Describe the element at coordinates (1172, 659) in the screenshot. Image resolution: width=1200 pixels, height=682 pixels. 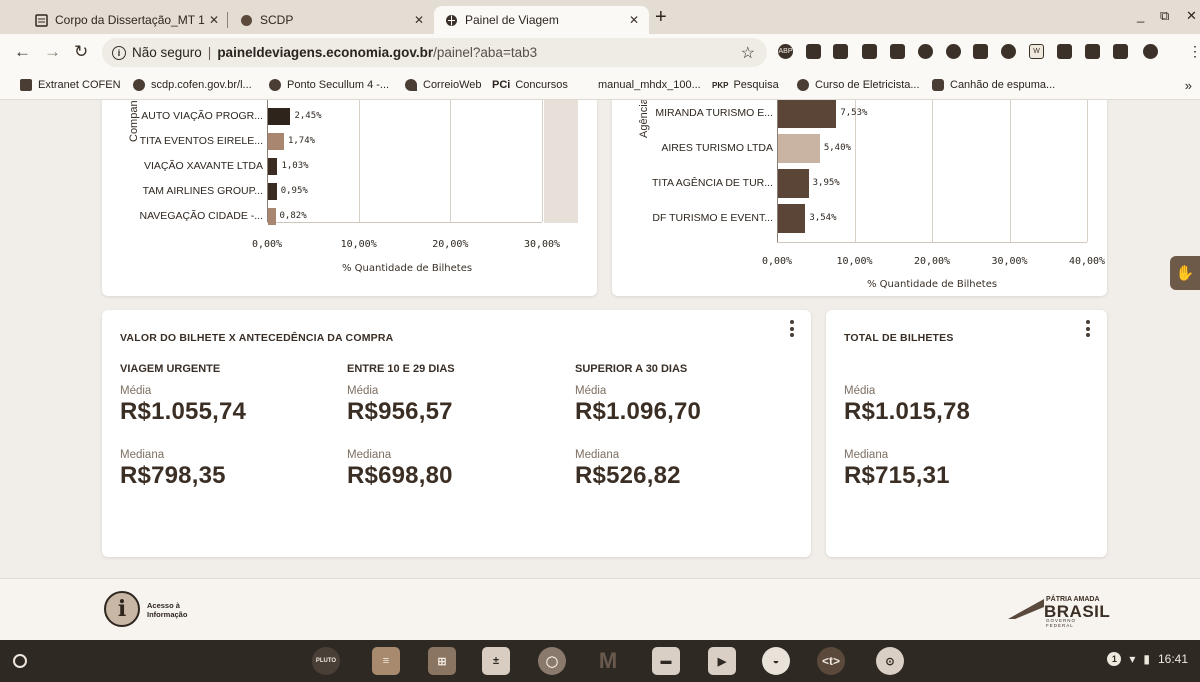
I see `clock: 16:41` at that location.